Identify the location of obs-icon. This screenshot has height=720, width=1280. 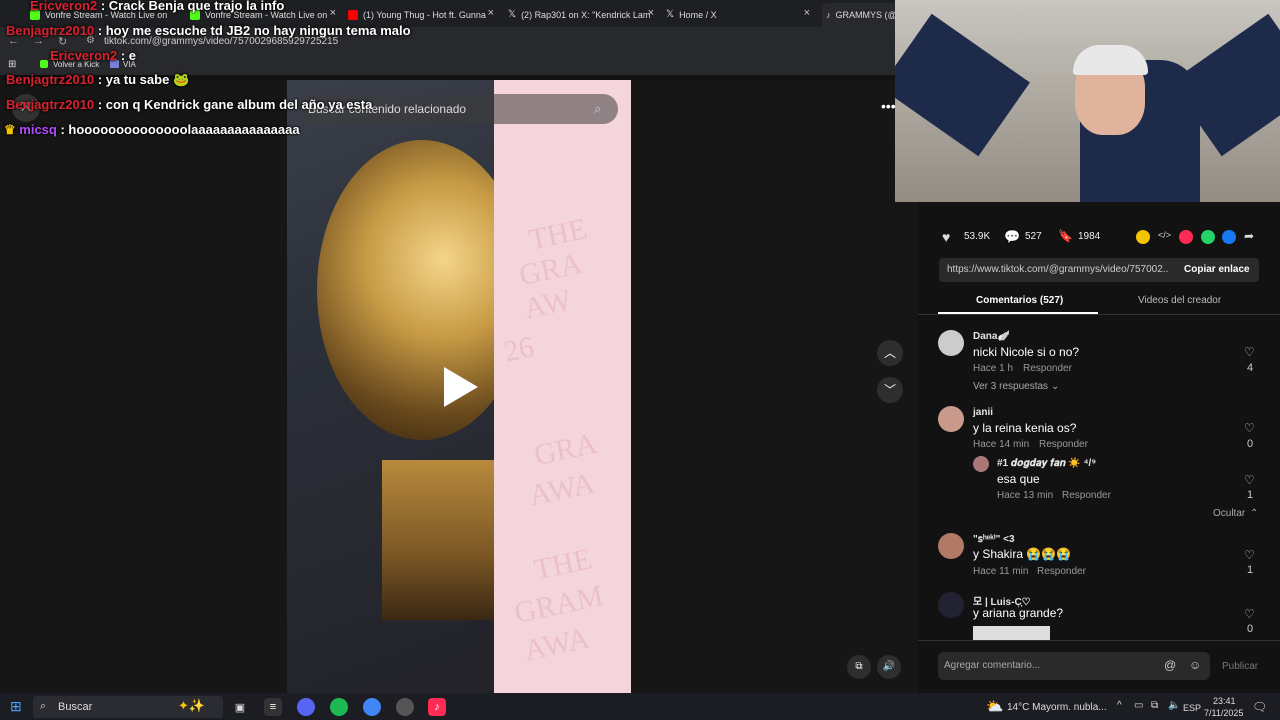
(405, 707).